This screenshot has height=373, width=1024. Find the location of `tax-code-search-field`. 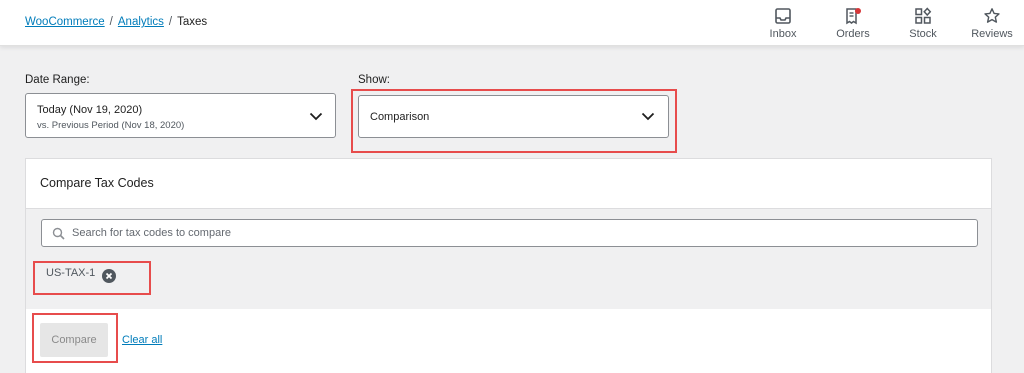

tax-code-search-field is located at coordinates (509, 233).